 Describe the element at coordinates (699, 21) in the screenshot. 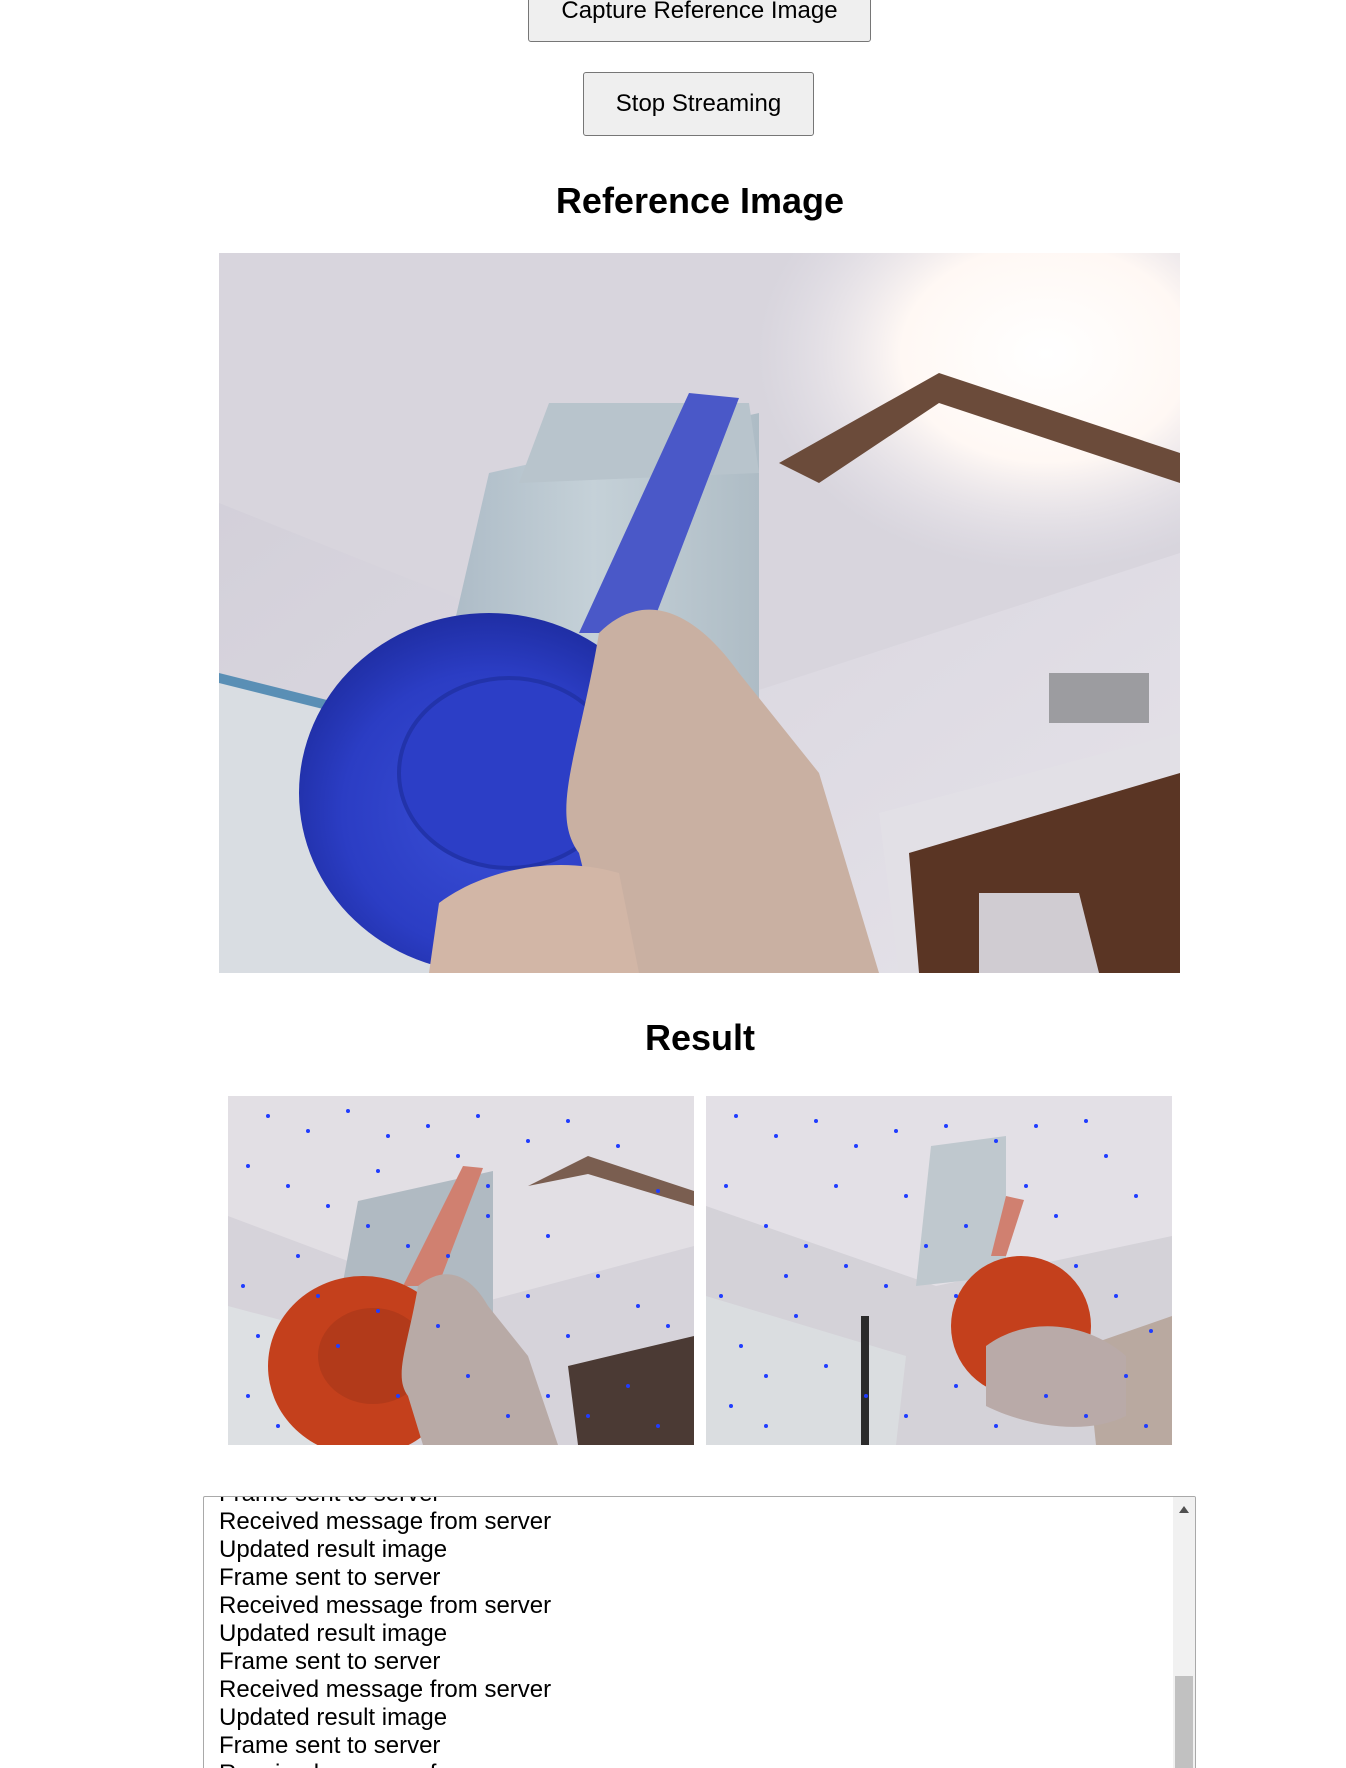

I see `capture-reference-button: Capture Reference Image` at that location.